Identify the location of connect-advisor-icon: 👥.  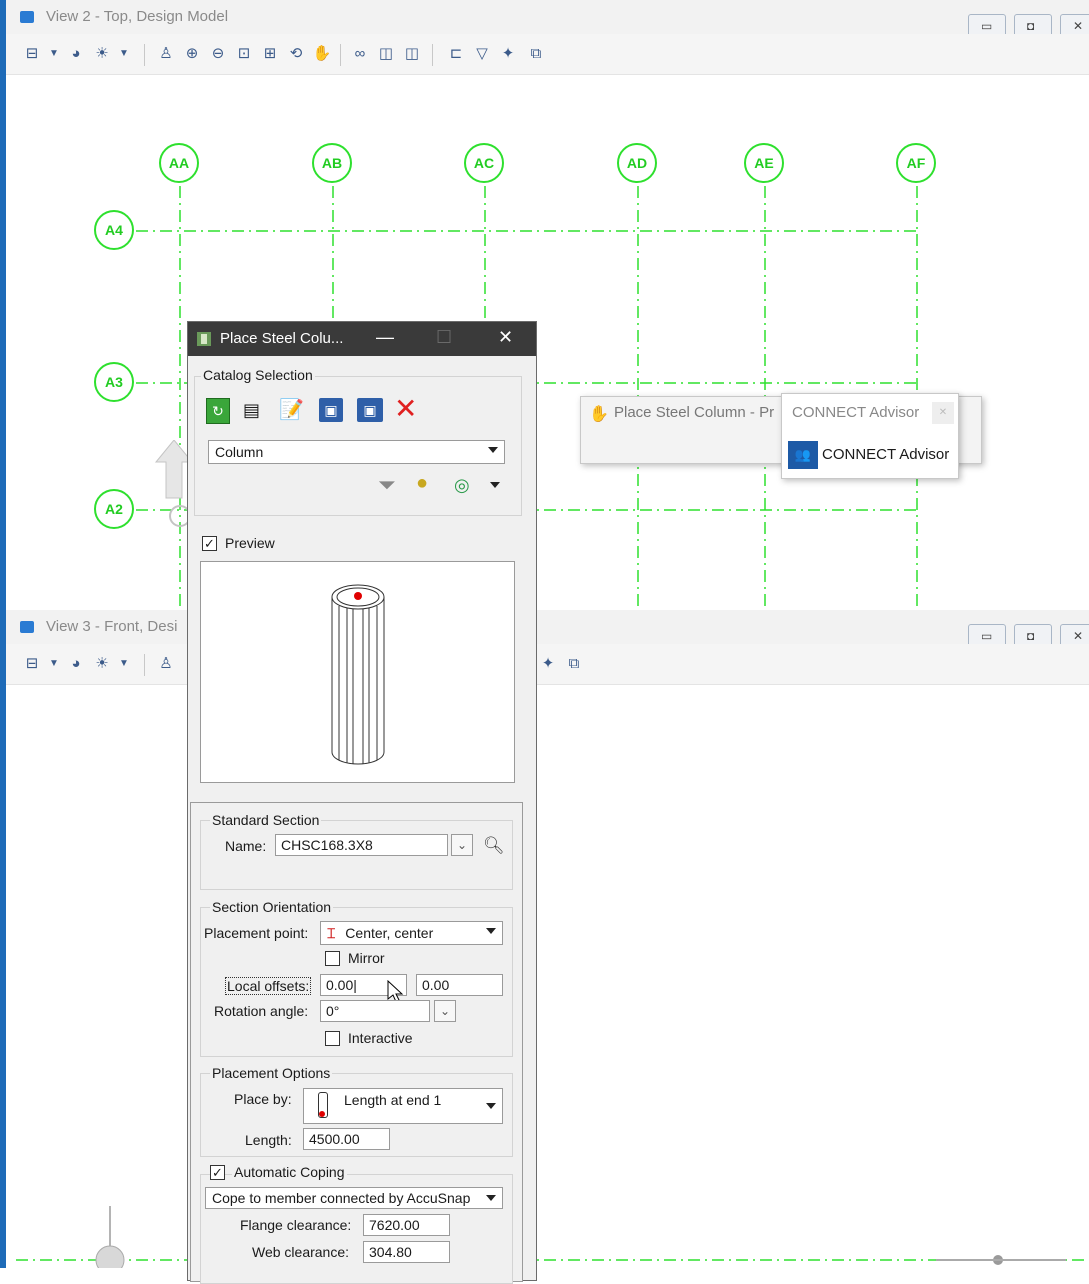
(803, 455).